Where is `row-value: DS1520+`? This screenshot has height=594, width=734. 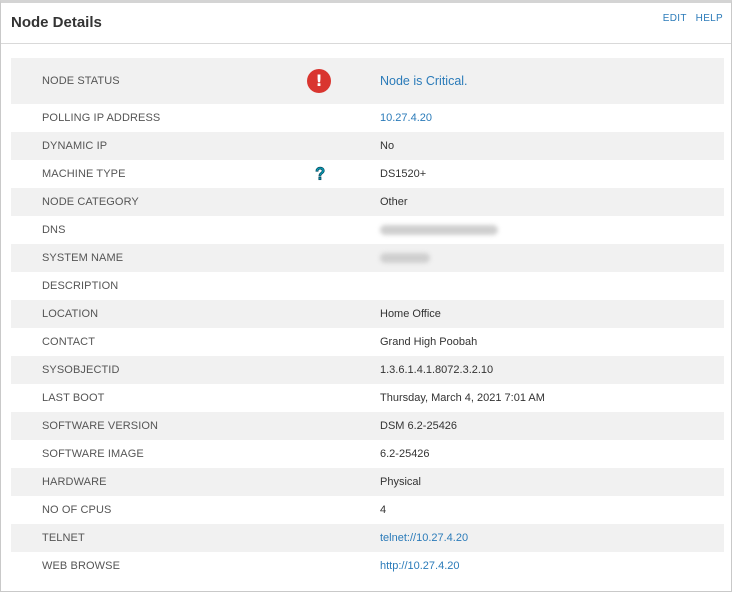
row-value: DS1520+ is located at coordinates (403, 174).